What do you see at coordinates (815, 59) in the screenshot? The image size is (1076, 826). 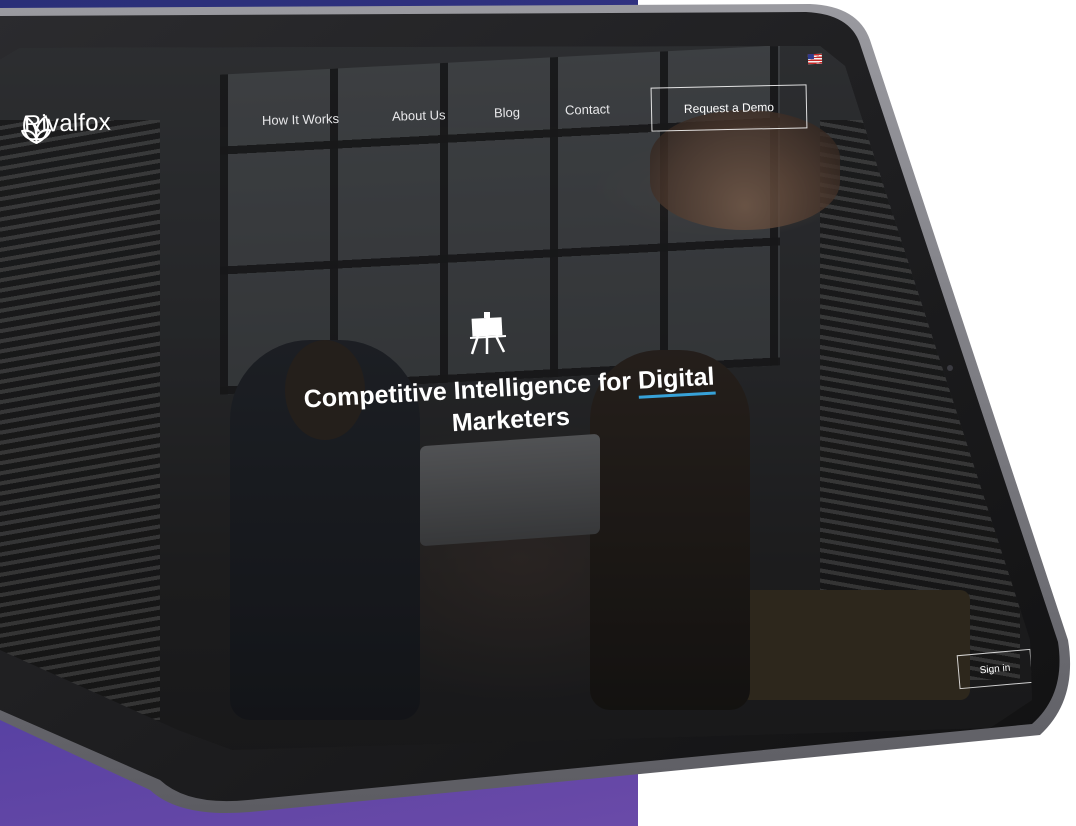 I see `us-flag-icon` at bounding box center [815, 59].